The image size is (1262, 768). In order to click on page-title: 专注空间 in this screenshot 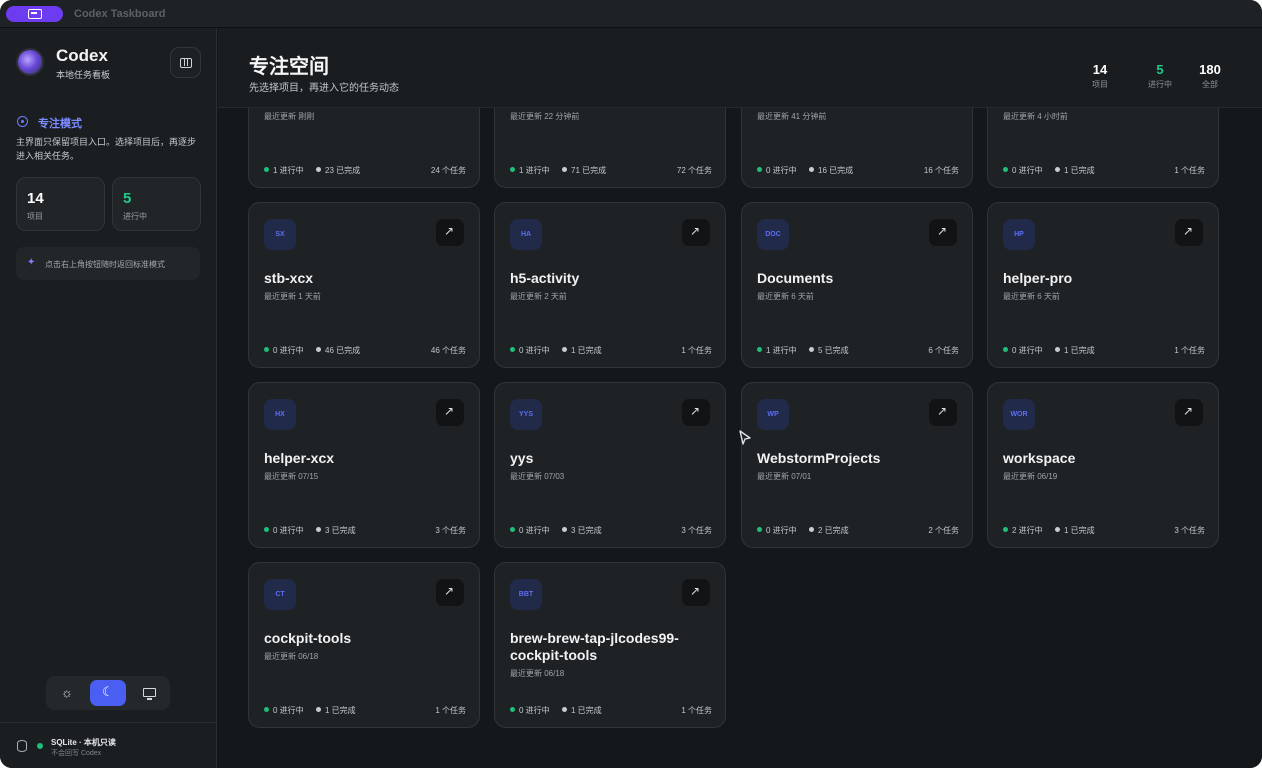, I will do `click(289, 67)`.